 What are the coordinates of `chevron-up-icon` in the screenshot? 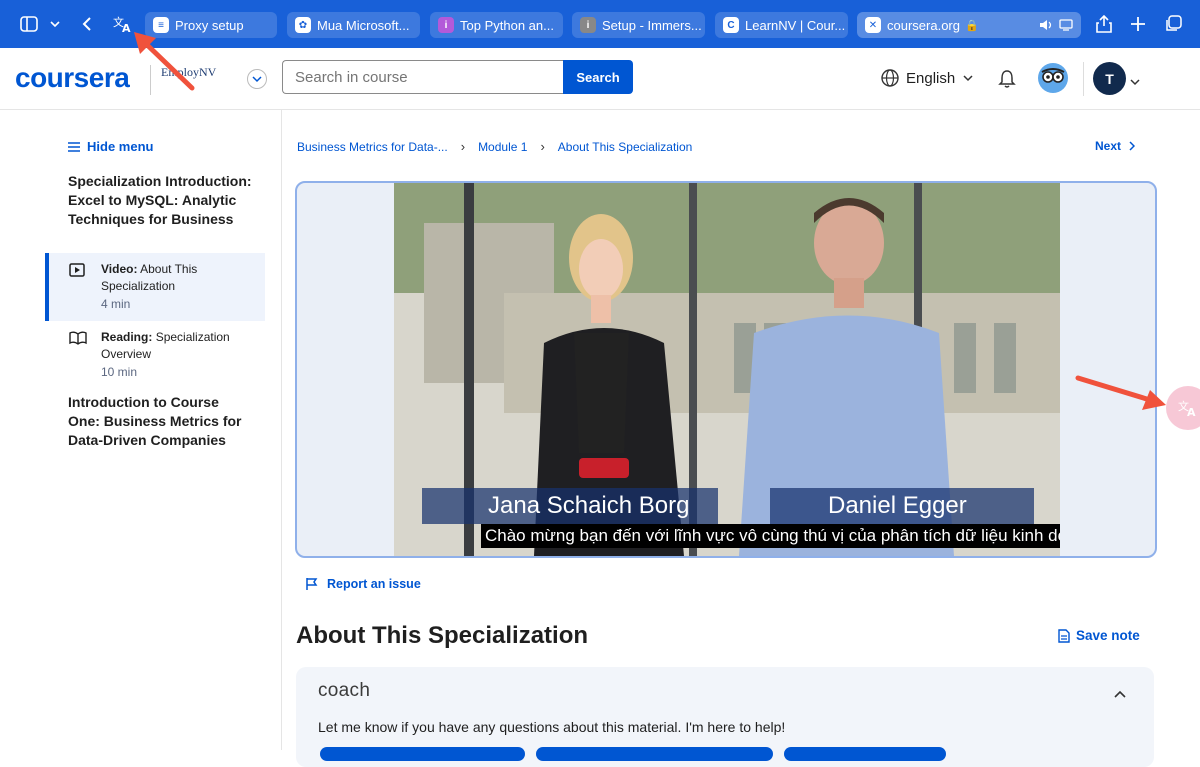 It's located at (1120, 694).